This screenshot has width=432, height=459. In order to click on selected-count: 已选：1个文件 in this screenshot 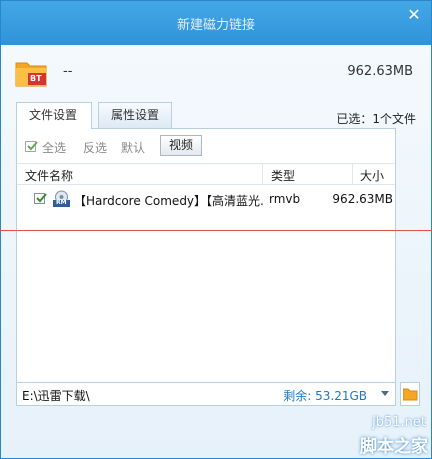, I will do `click(376, 119)`.